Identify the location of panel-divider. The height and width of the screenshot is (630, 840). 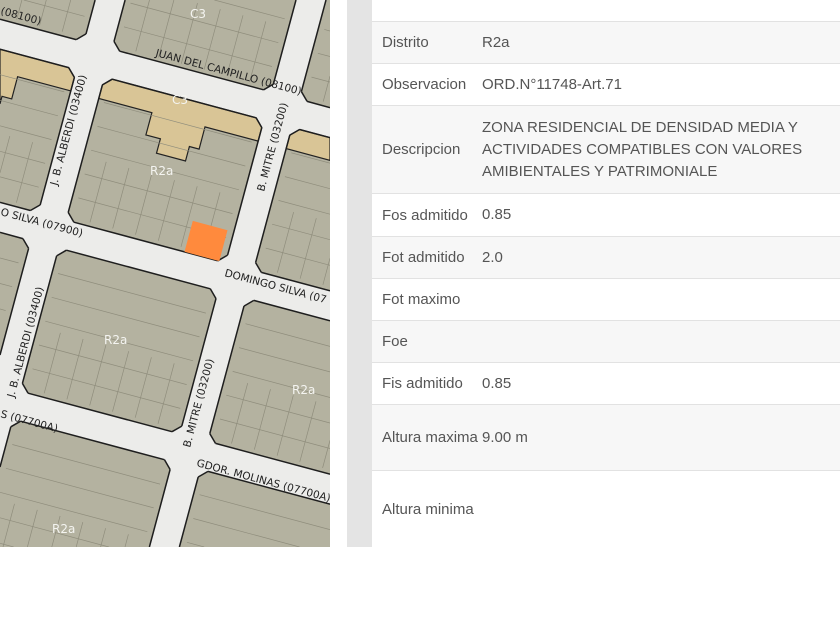
(359, 273).